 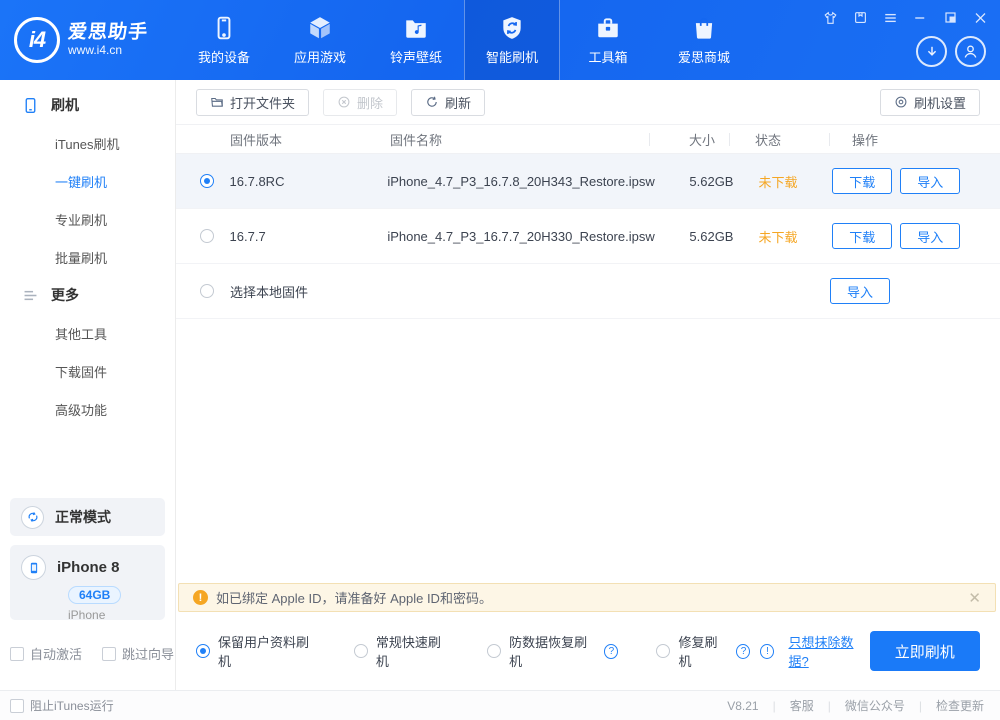 I want to click on skin-icon, so click(x=830, y=17).